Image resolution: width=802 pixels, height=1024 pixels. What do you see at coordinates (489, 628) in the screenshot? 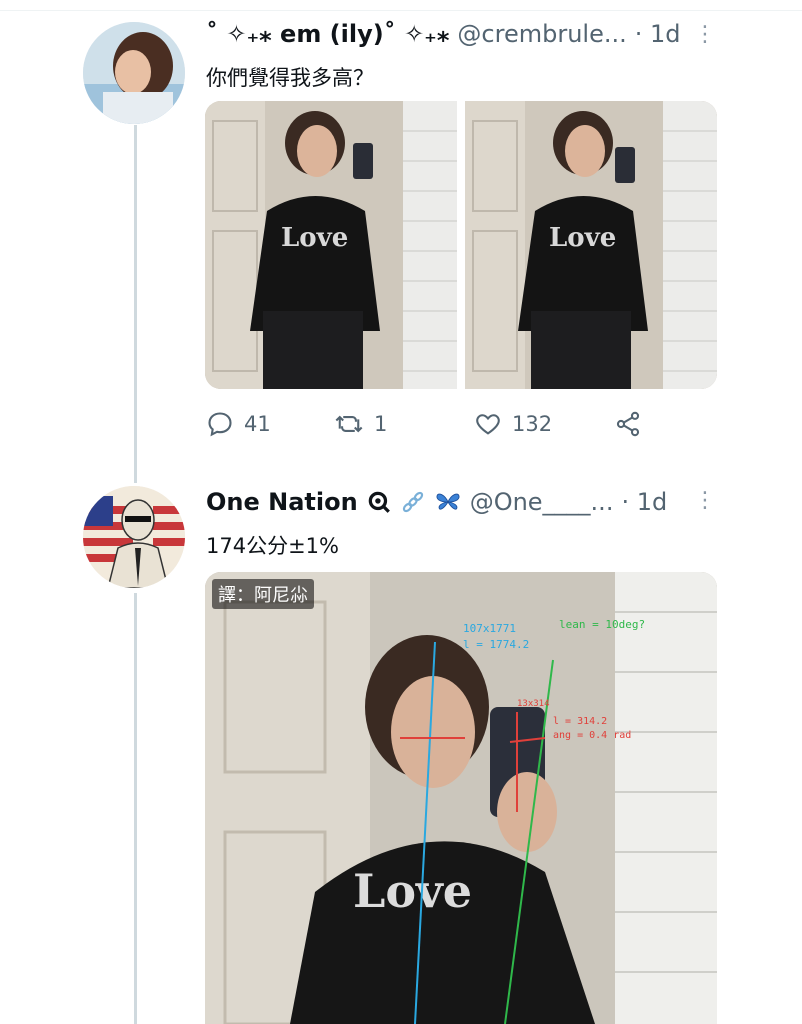
I see `measure-label: 107x1771` at bounding box center [489, 628].